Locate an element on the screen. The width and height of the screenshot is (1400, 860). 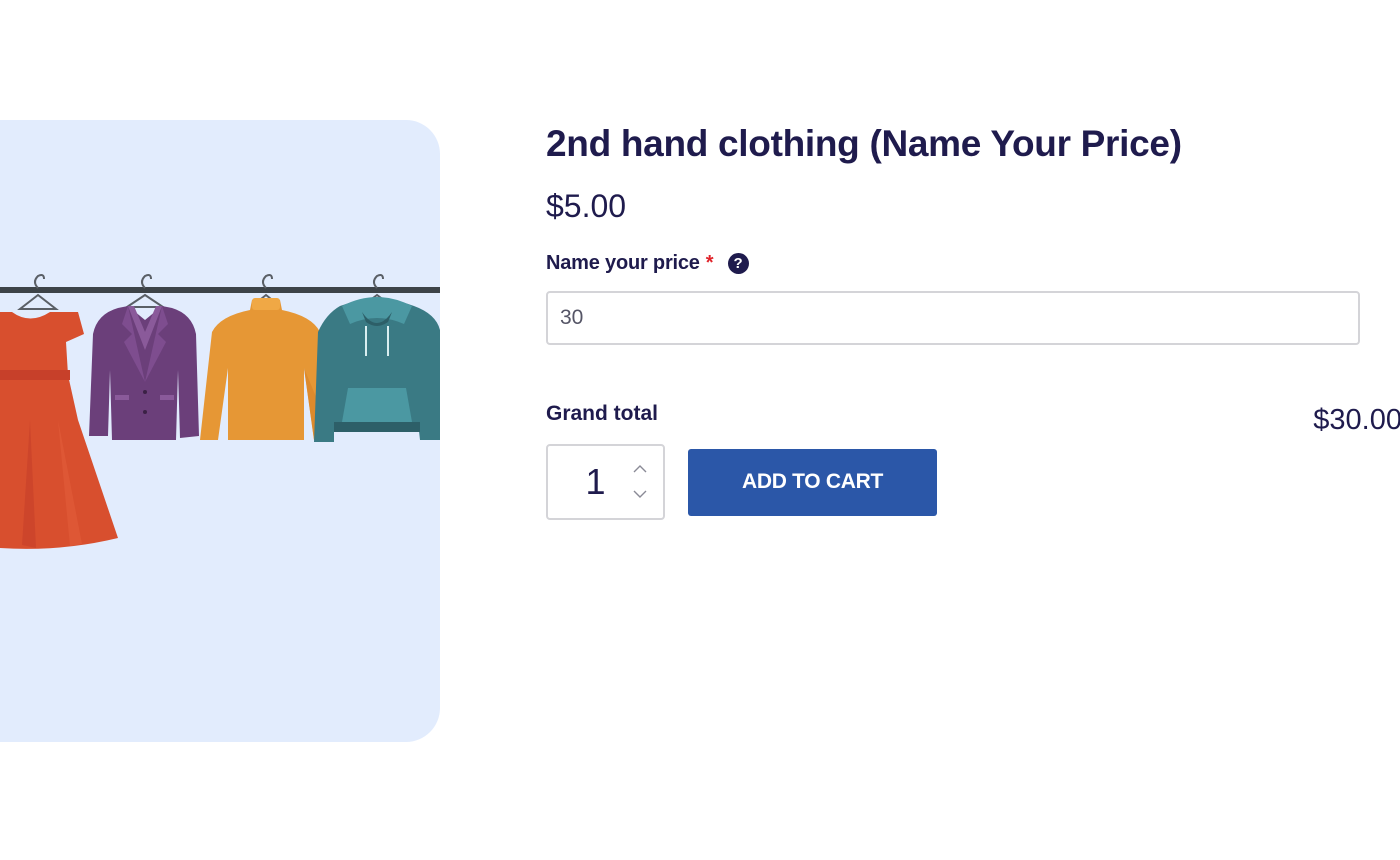
required-asterisk: * is located at coordinates (709, 262).